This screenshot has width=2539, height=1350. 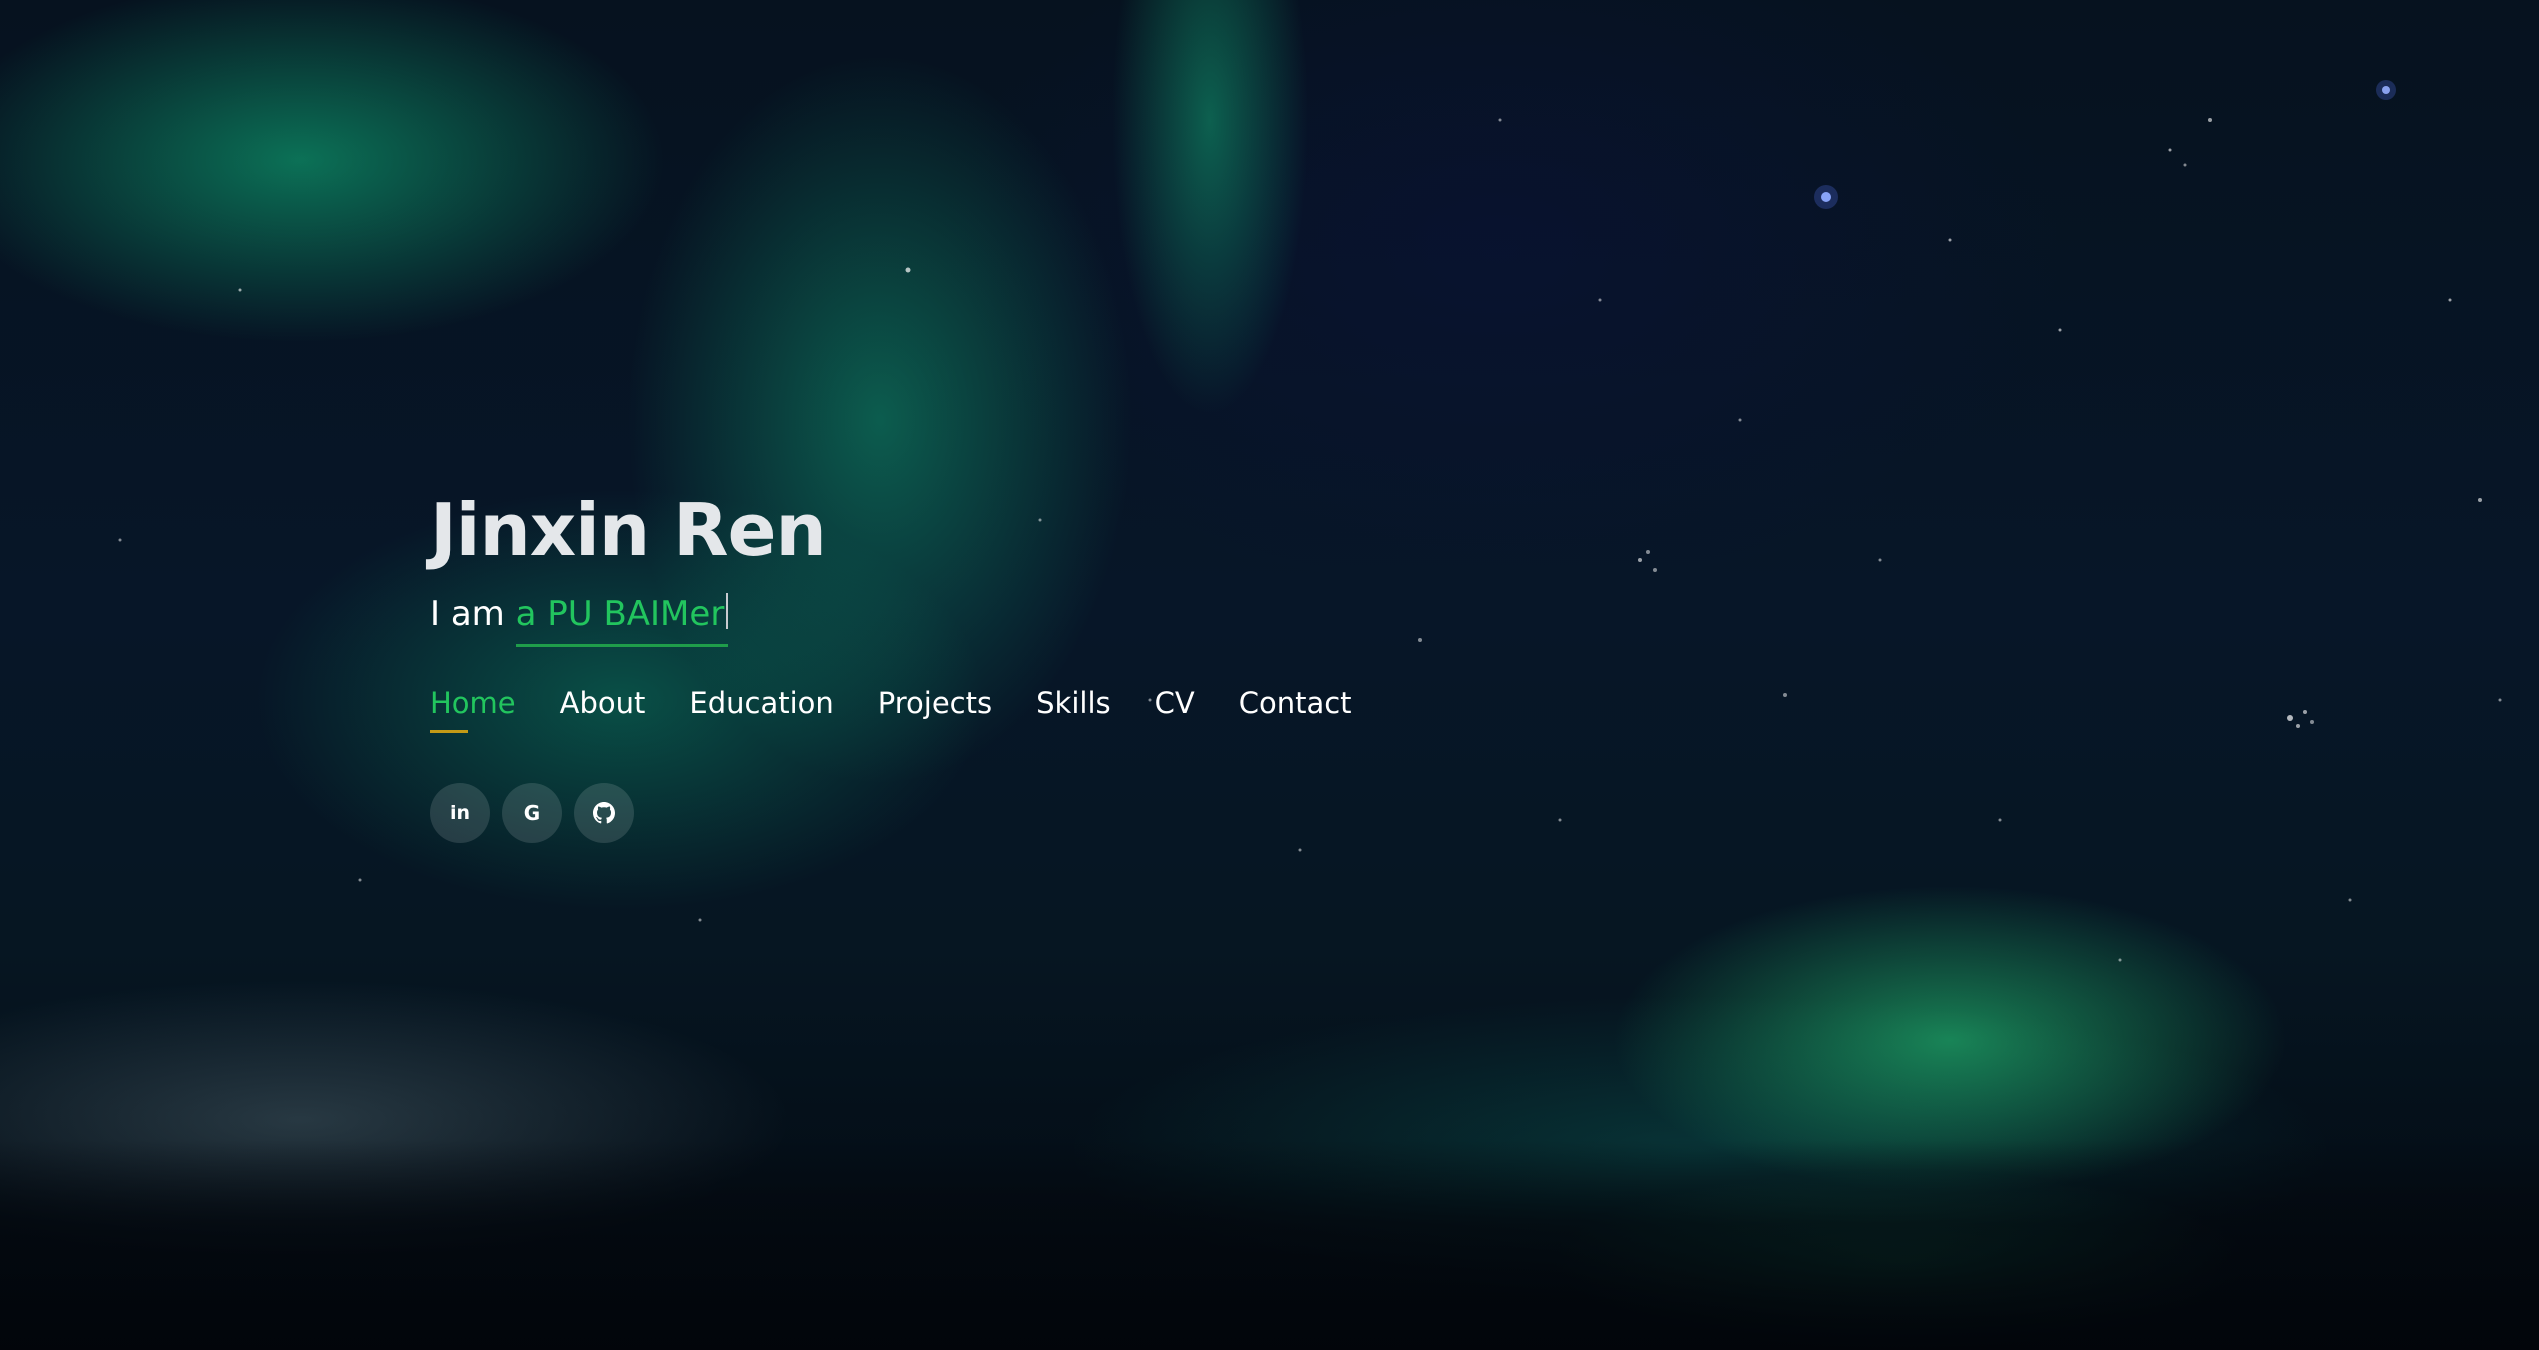 What do you see at coordinates (761, 707) in the screenshot?
I see `nav-education: Education` at bounding box center [761, 707].